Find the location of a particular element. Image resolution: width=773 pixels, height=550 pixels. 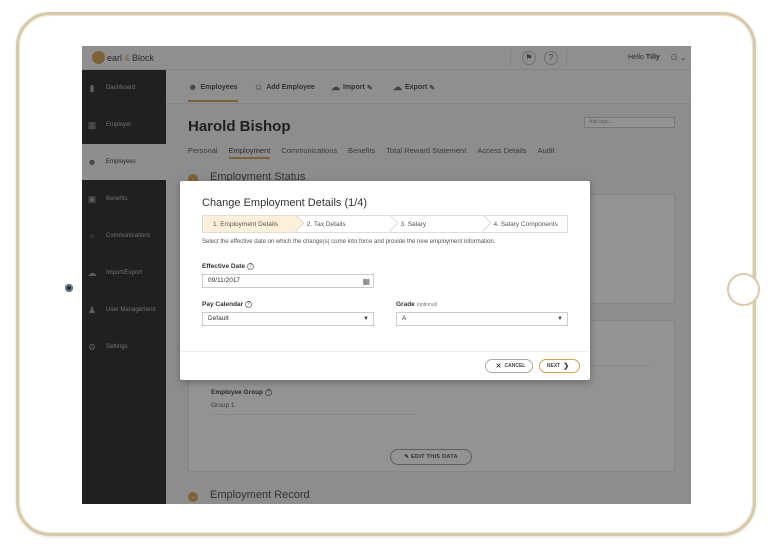

effective-date-label-text: Effective Date is located at coordinates (223, 267).